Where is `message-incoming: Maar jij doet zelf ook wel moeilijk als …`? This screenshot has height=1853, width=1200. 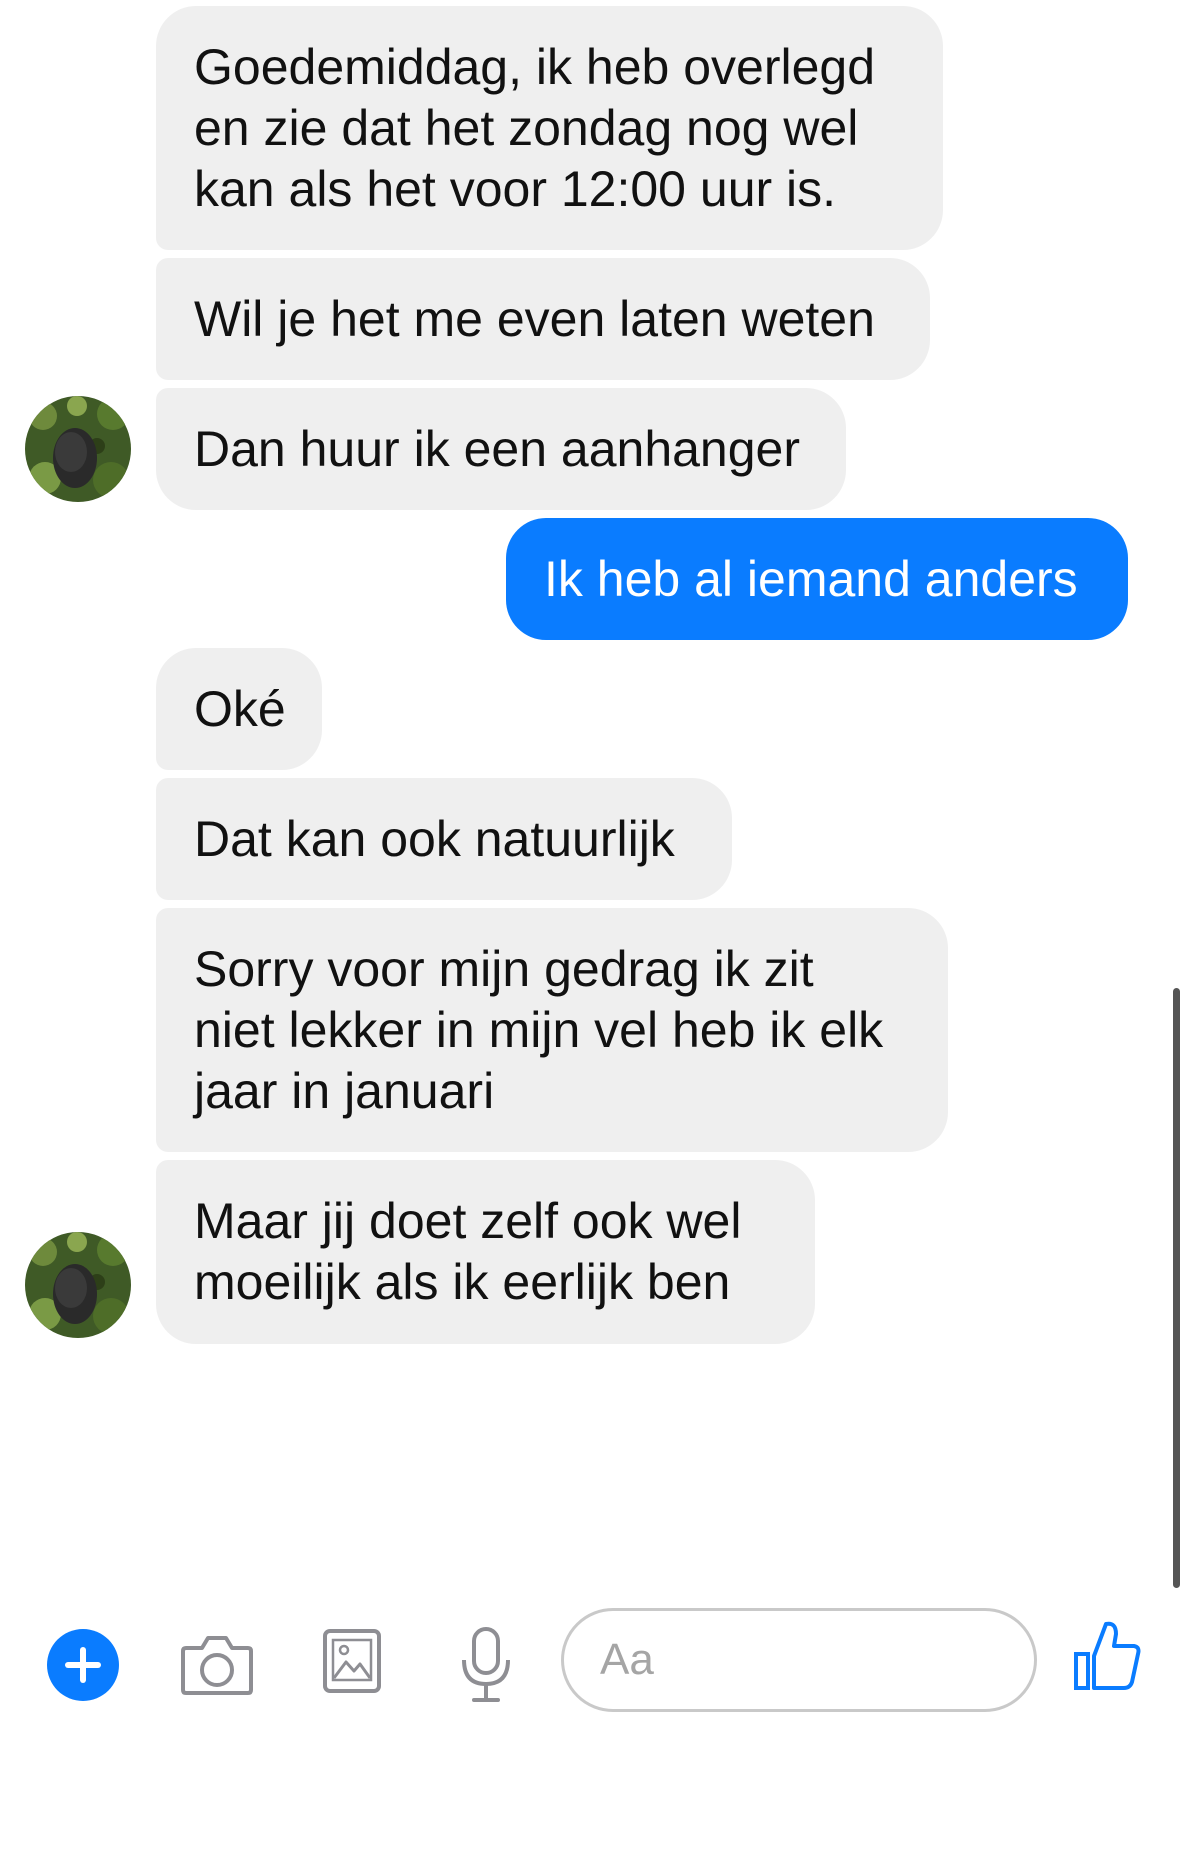 message-incoming: Maar jij doet zelf ook wel moeilijk als … is located at coordinates (485, 1252).